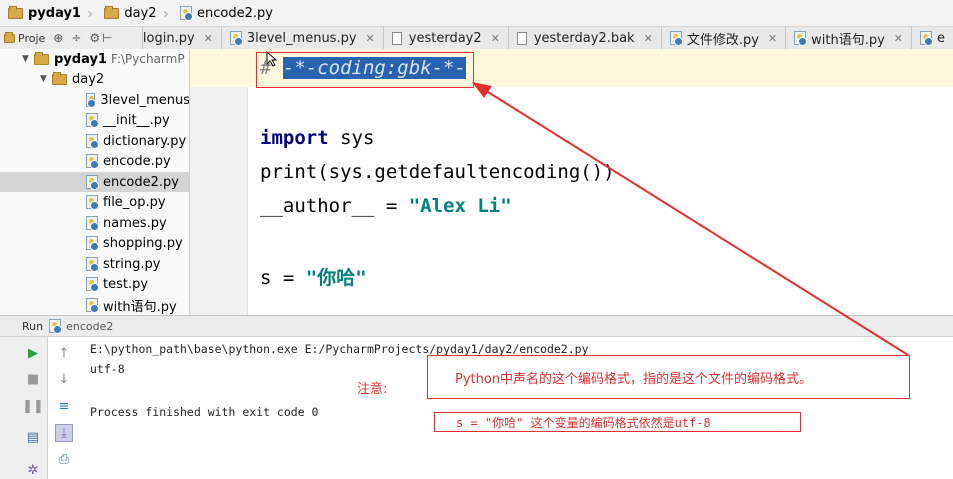 The image size is (953, 479). I want to click on tree-root: ▼ pyday1 F:\PycharmP, so click(94, 59).